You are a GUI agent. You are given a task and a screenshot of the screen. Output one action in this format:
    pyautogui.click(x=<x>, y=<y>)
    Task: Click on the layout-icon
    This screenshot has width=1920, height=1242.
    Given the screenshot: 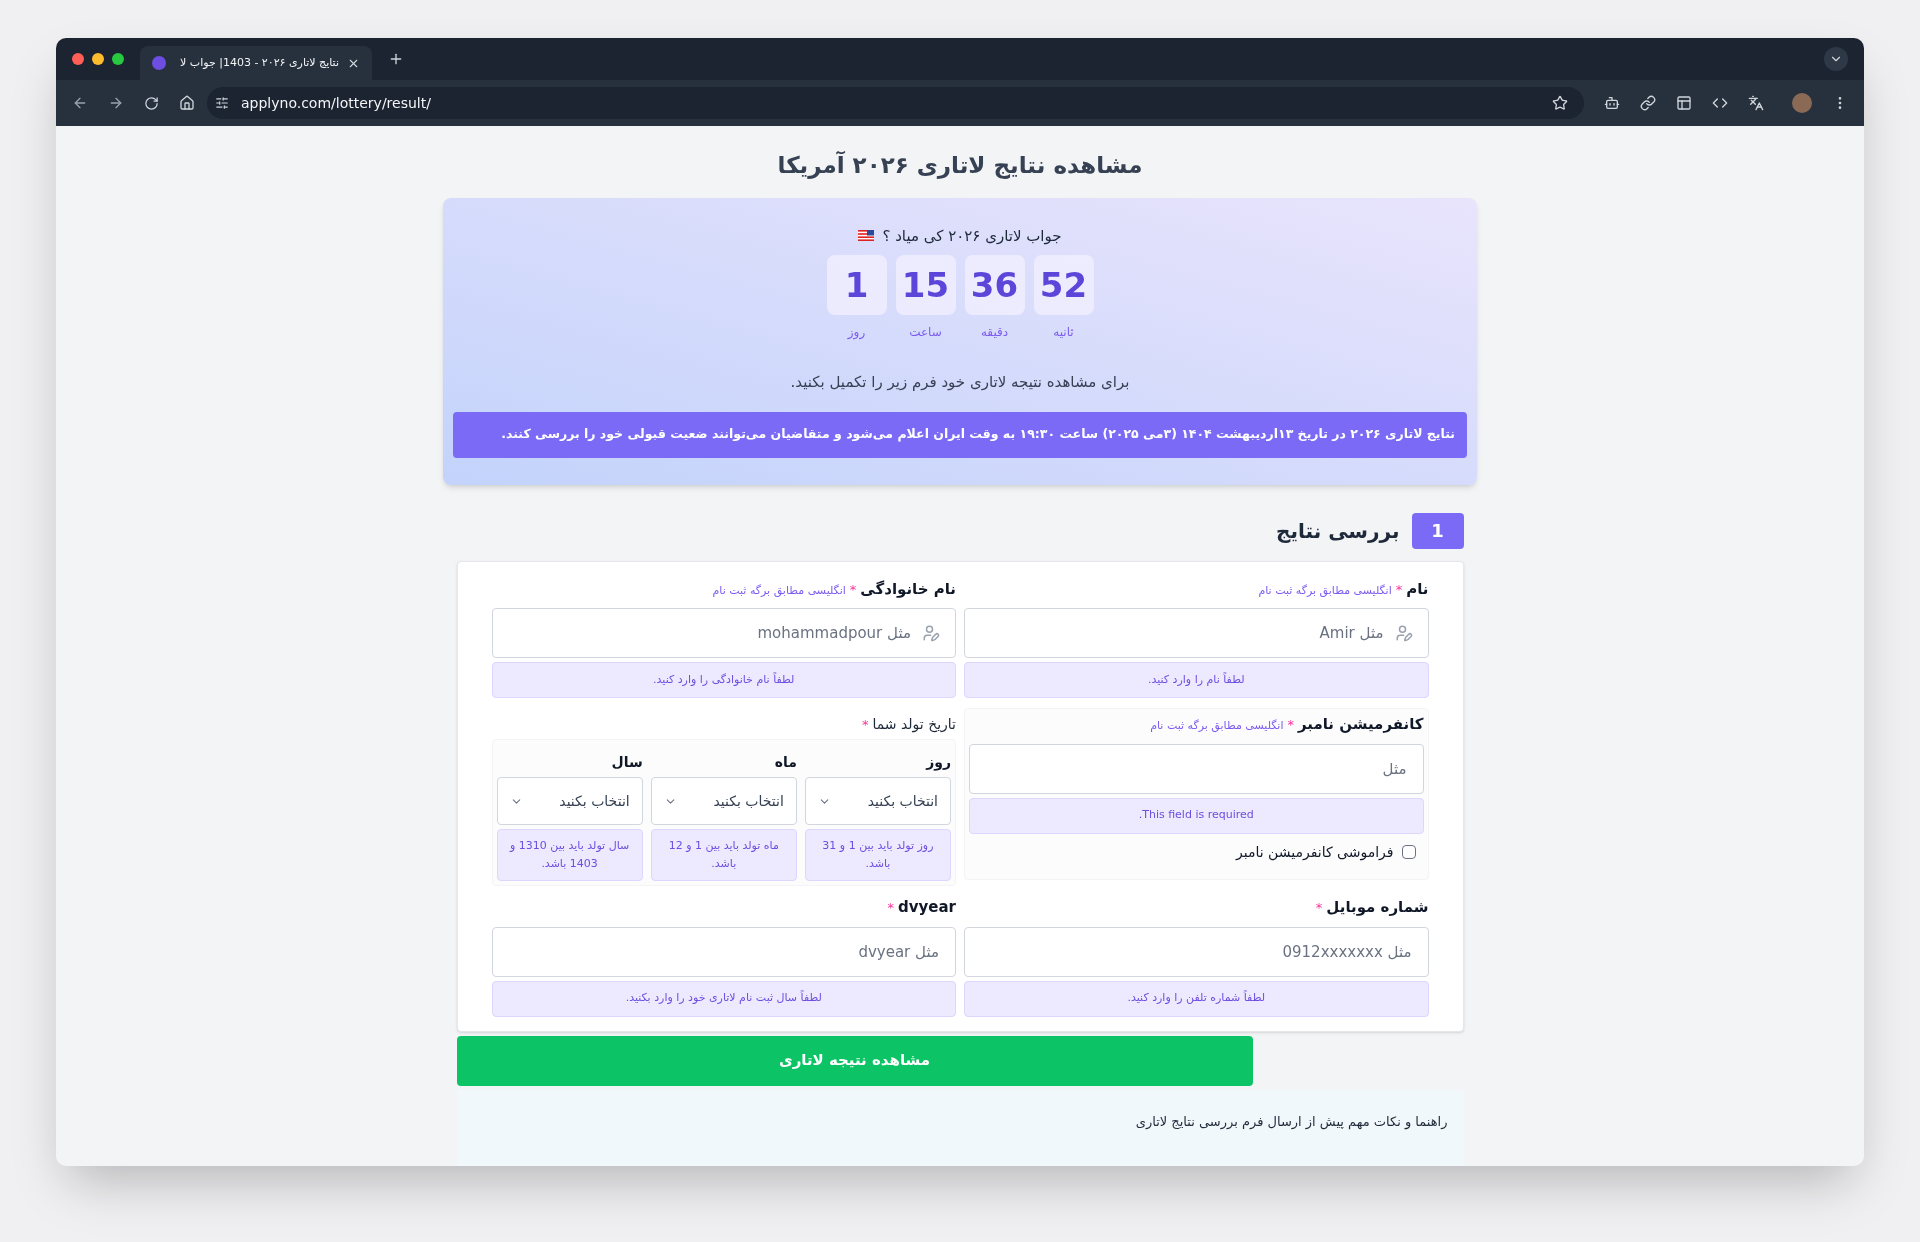 What is the action you would take?
    pyautogui.click(x=1684, y=103)
    